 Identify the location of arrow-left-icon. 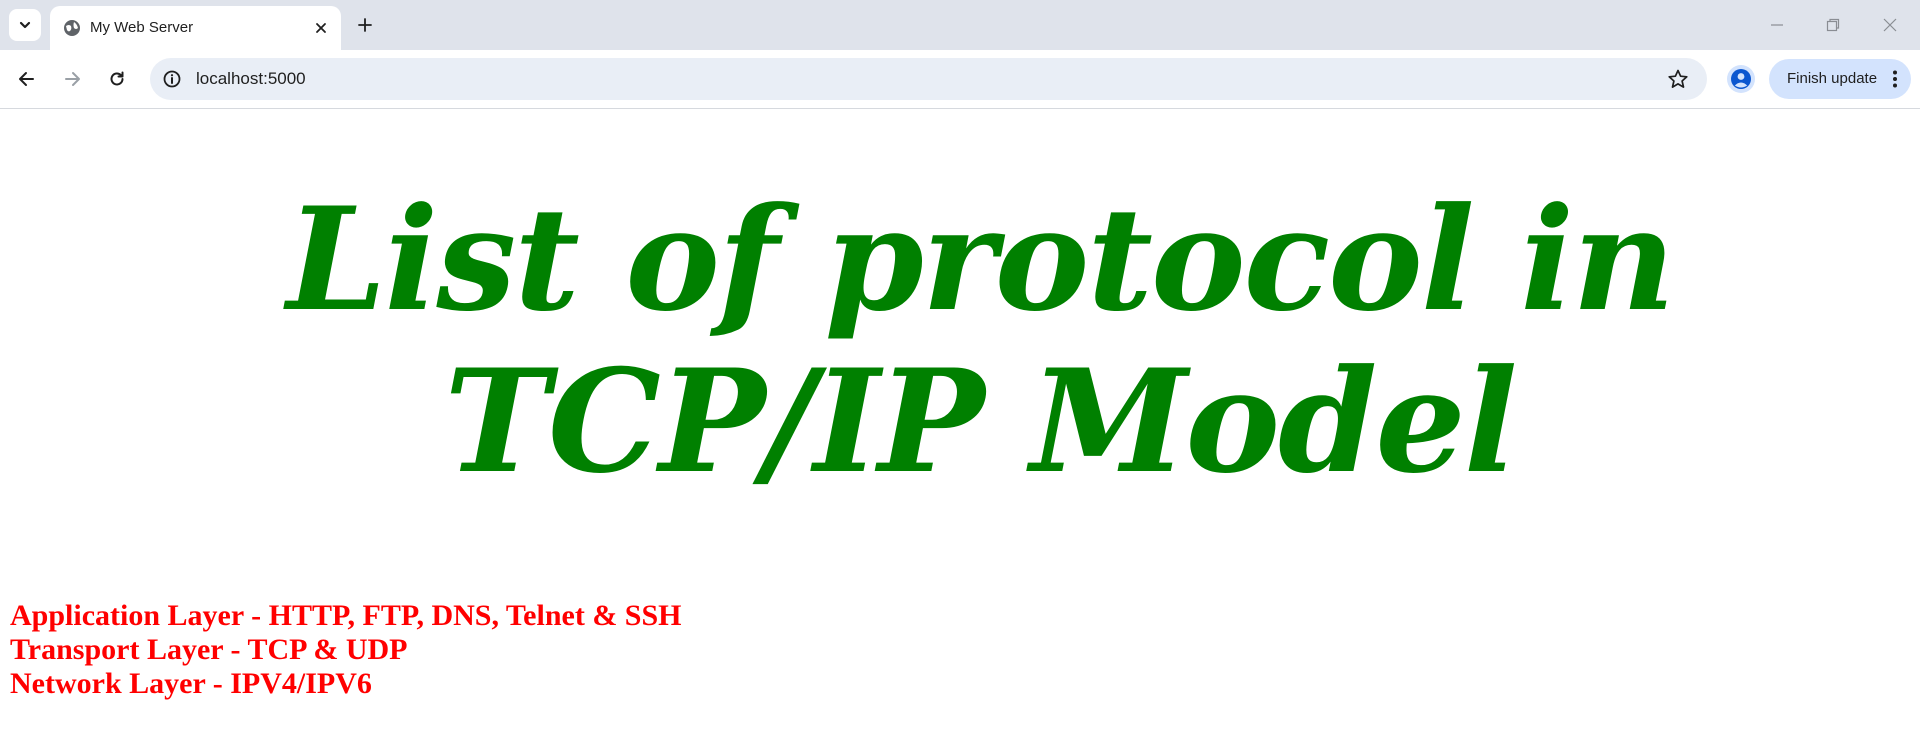
(26, 79).